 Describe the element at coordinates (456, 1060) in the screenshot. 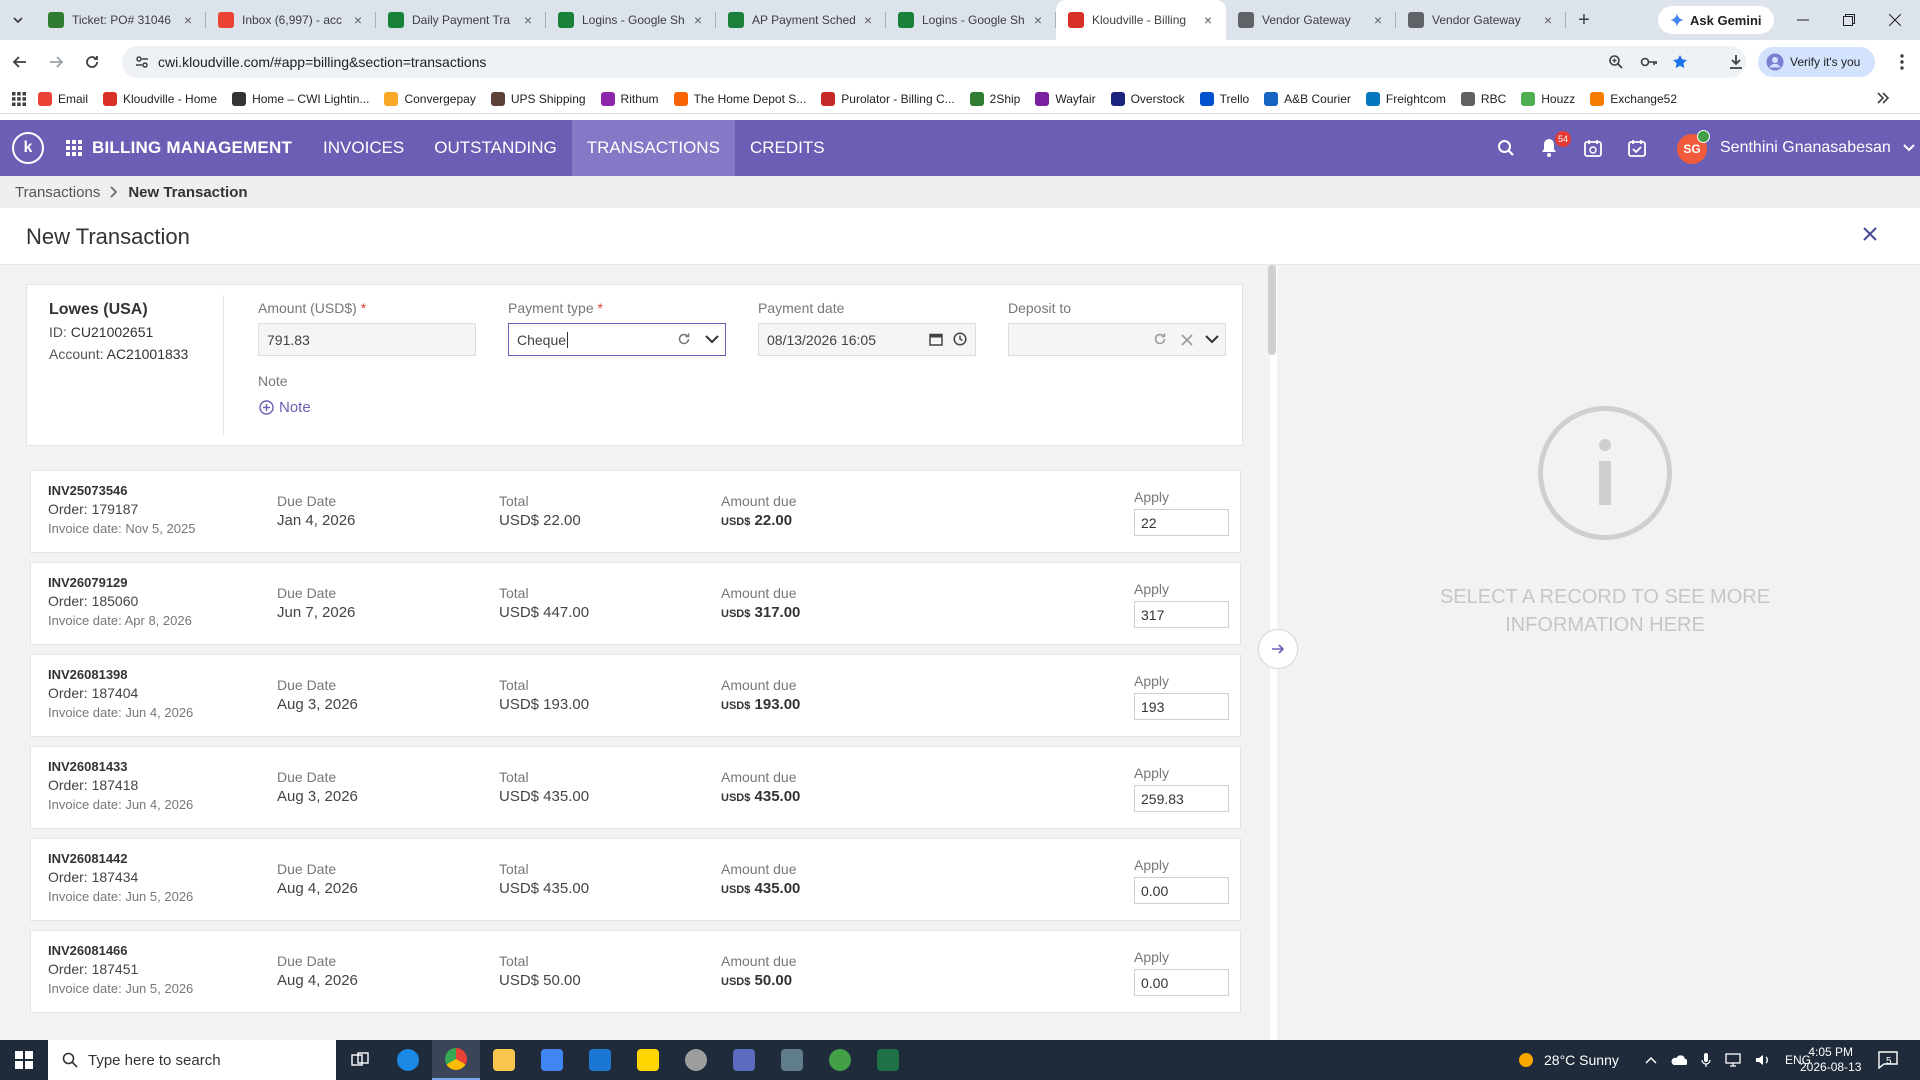

I see `chrome-icon` at that location.